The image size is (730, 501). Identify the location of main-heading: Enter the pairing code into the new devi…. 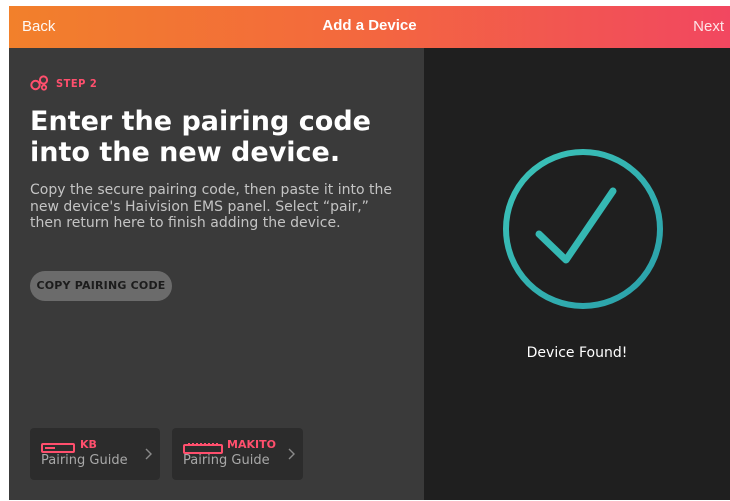
(200, 137).